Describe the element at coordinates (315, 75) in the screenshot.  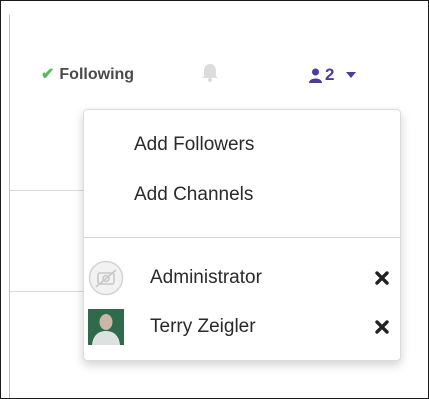
I see `user-icon` at that location.